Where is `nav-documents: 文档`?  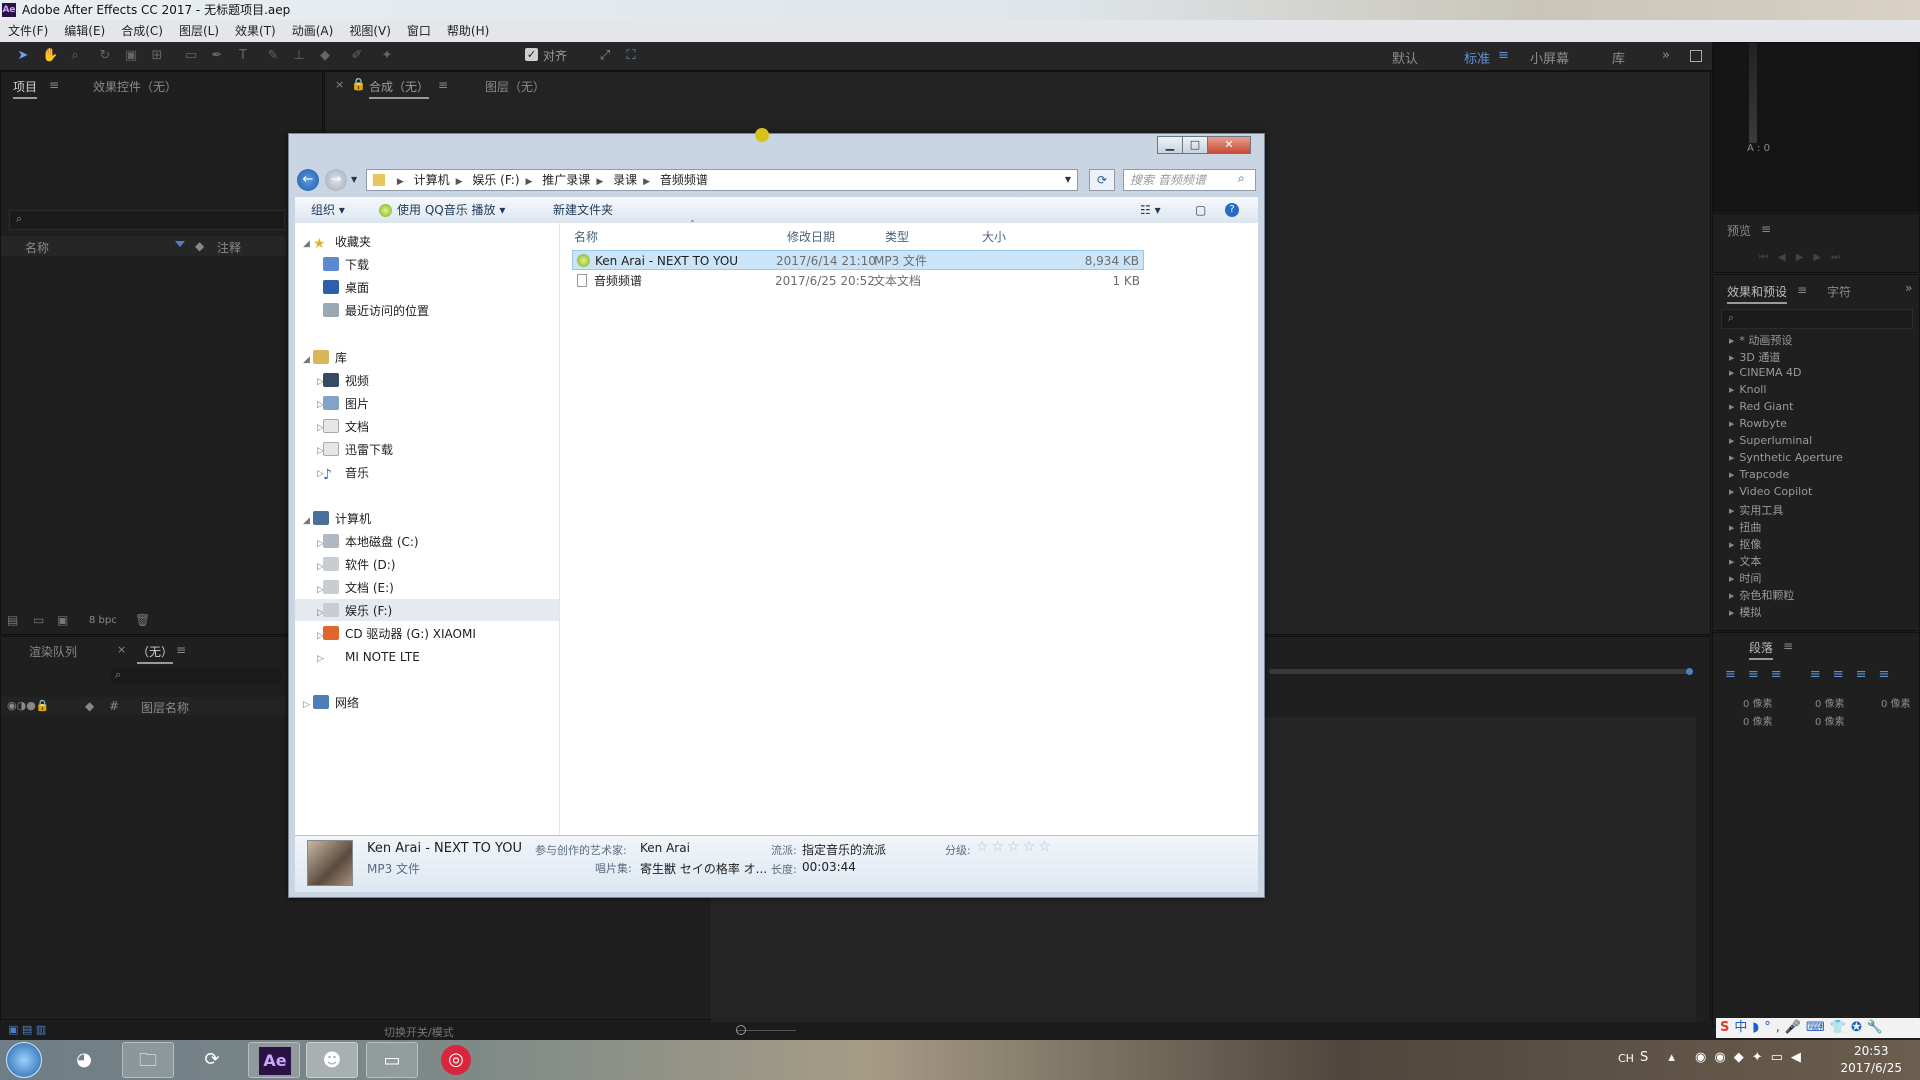 nav-documents: 文档 is located at coordinates (346, 427).